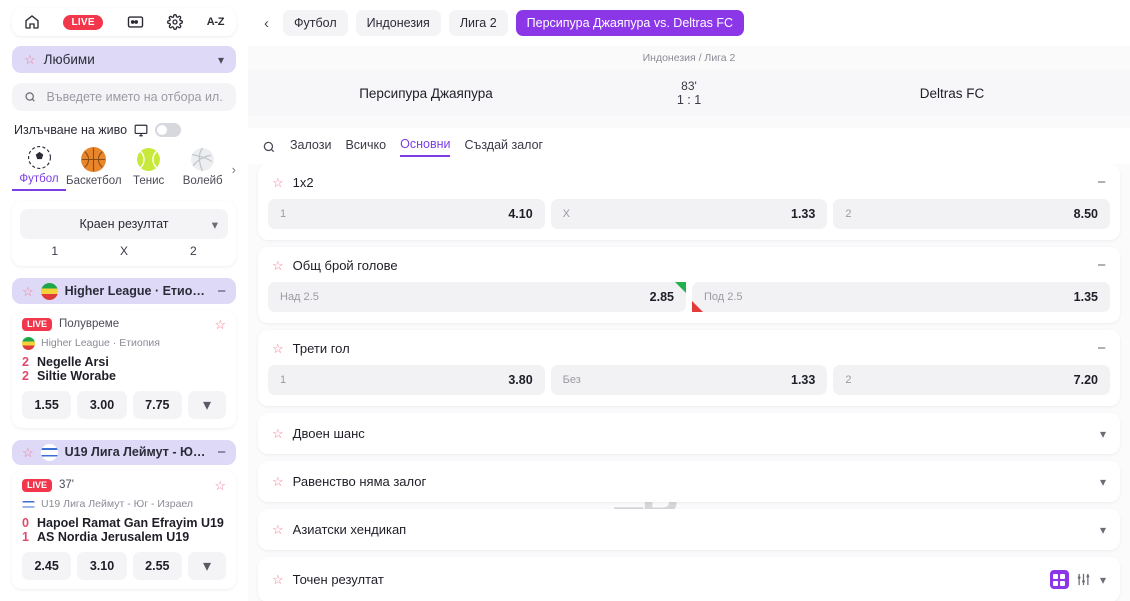 The image size is (1130, 601). What do you see at coordinates (47, 404) in the screenshot?
I see `odd-button-1: 1.55` at bounding box center [47, 404].